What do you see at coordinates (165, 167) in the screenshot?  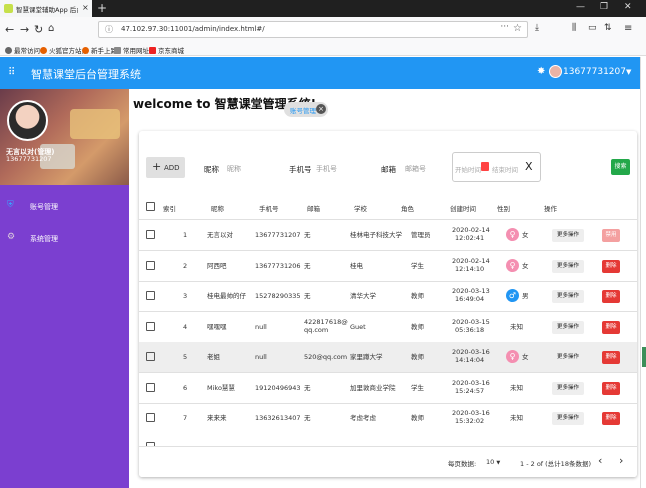 I see `add-button: + ADD` at bounding box center [165, 167].